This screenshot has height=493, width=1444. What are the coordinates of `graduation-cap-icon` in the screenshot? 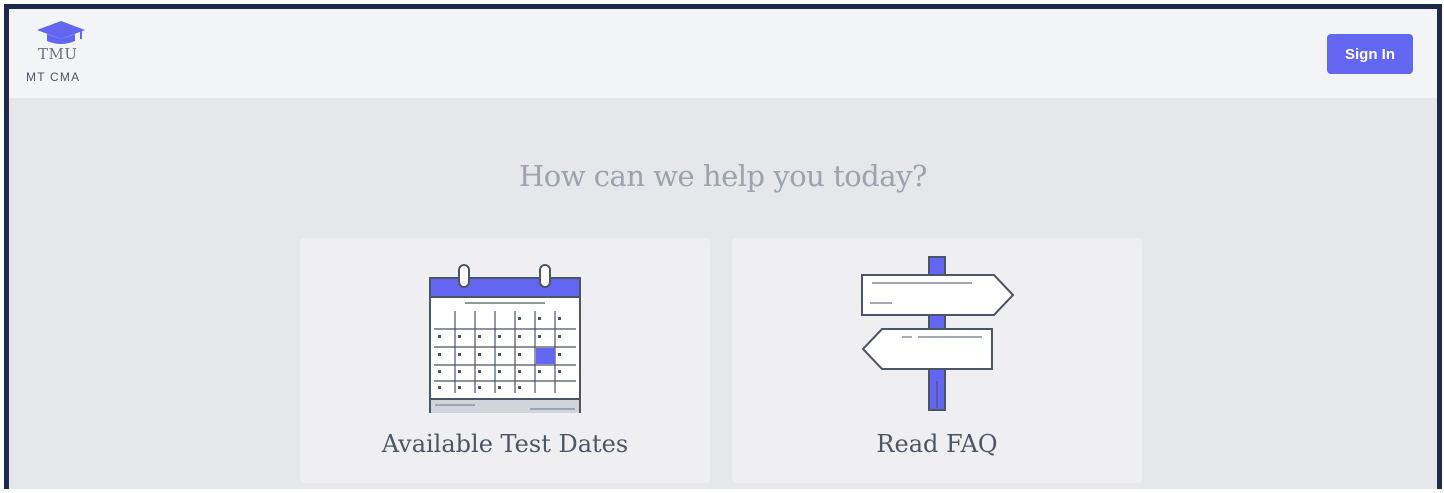 It's located at (61, 32).